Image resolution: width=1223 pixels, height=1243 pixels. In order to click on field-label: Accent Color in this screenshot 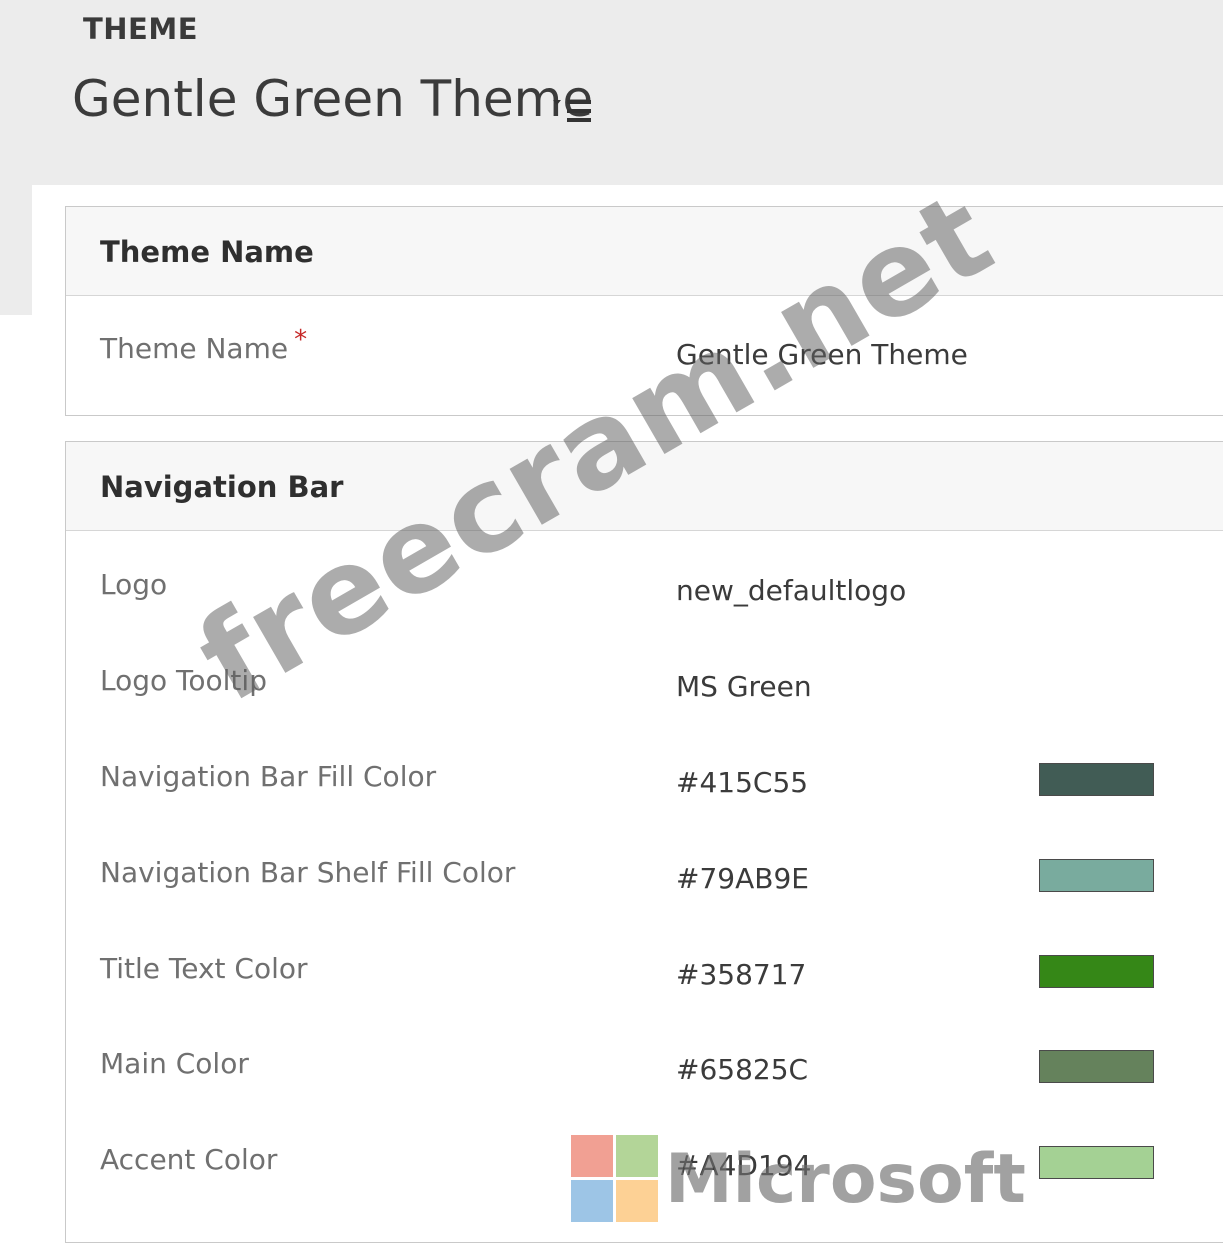, I will do `click(189, 1159)`.